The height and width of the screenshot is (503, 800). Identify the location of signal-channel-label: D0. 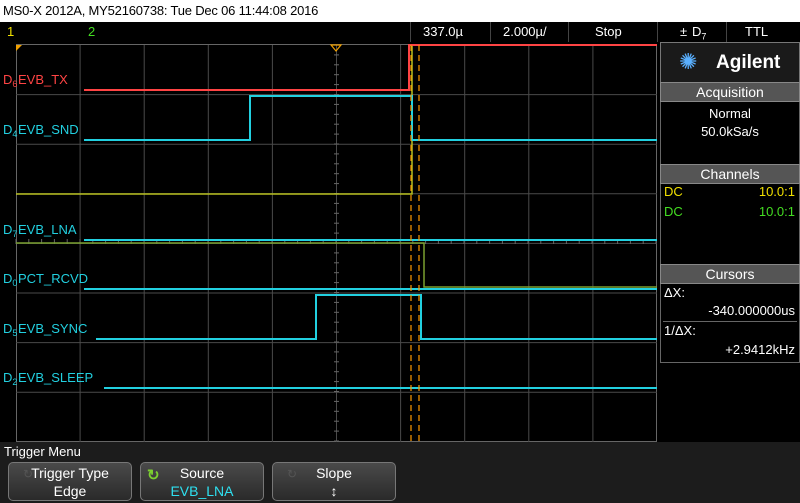
(10, 279).